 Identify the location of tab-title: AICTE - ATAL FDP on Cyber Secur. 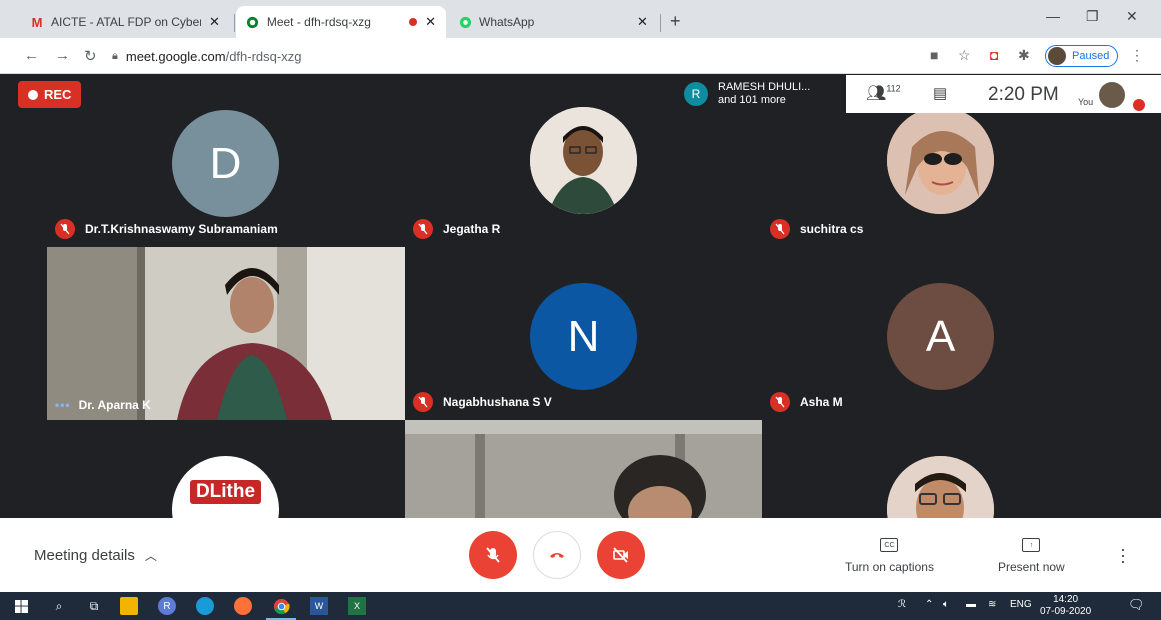
(126, 22).